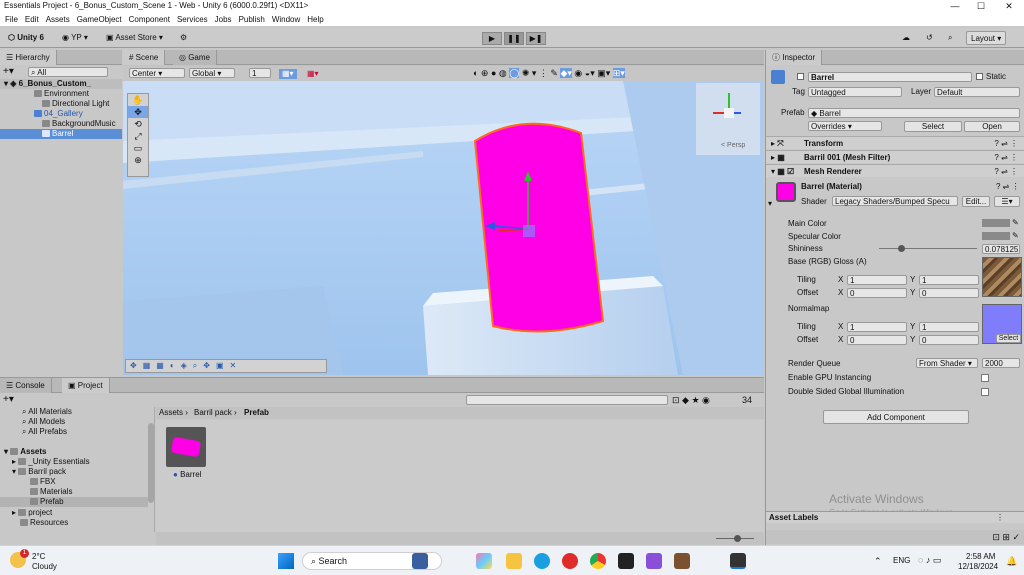  I want to click on base-tiling-x-input: 1, so click(877, 280).